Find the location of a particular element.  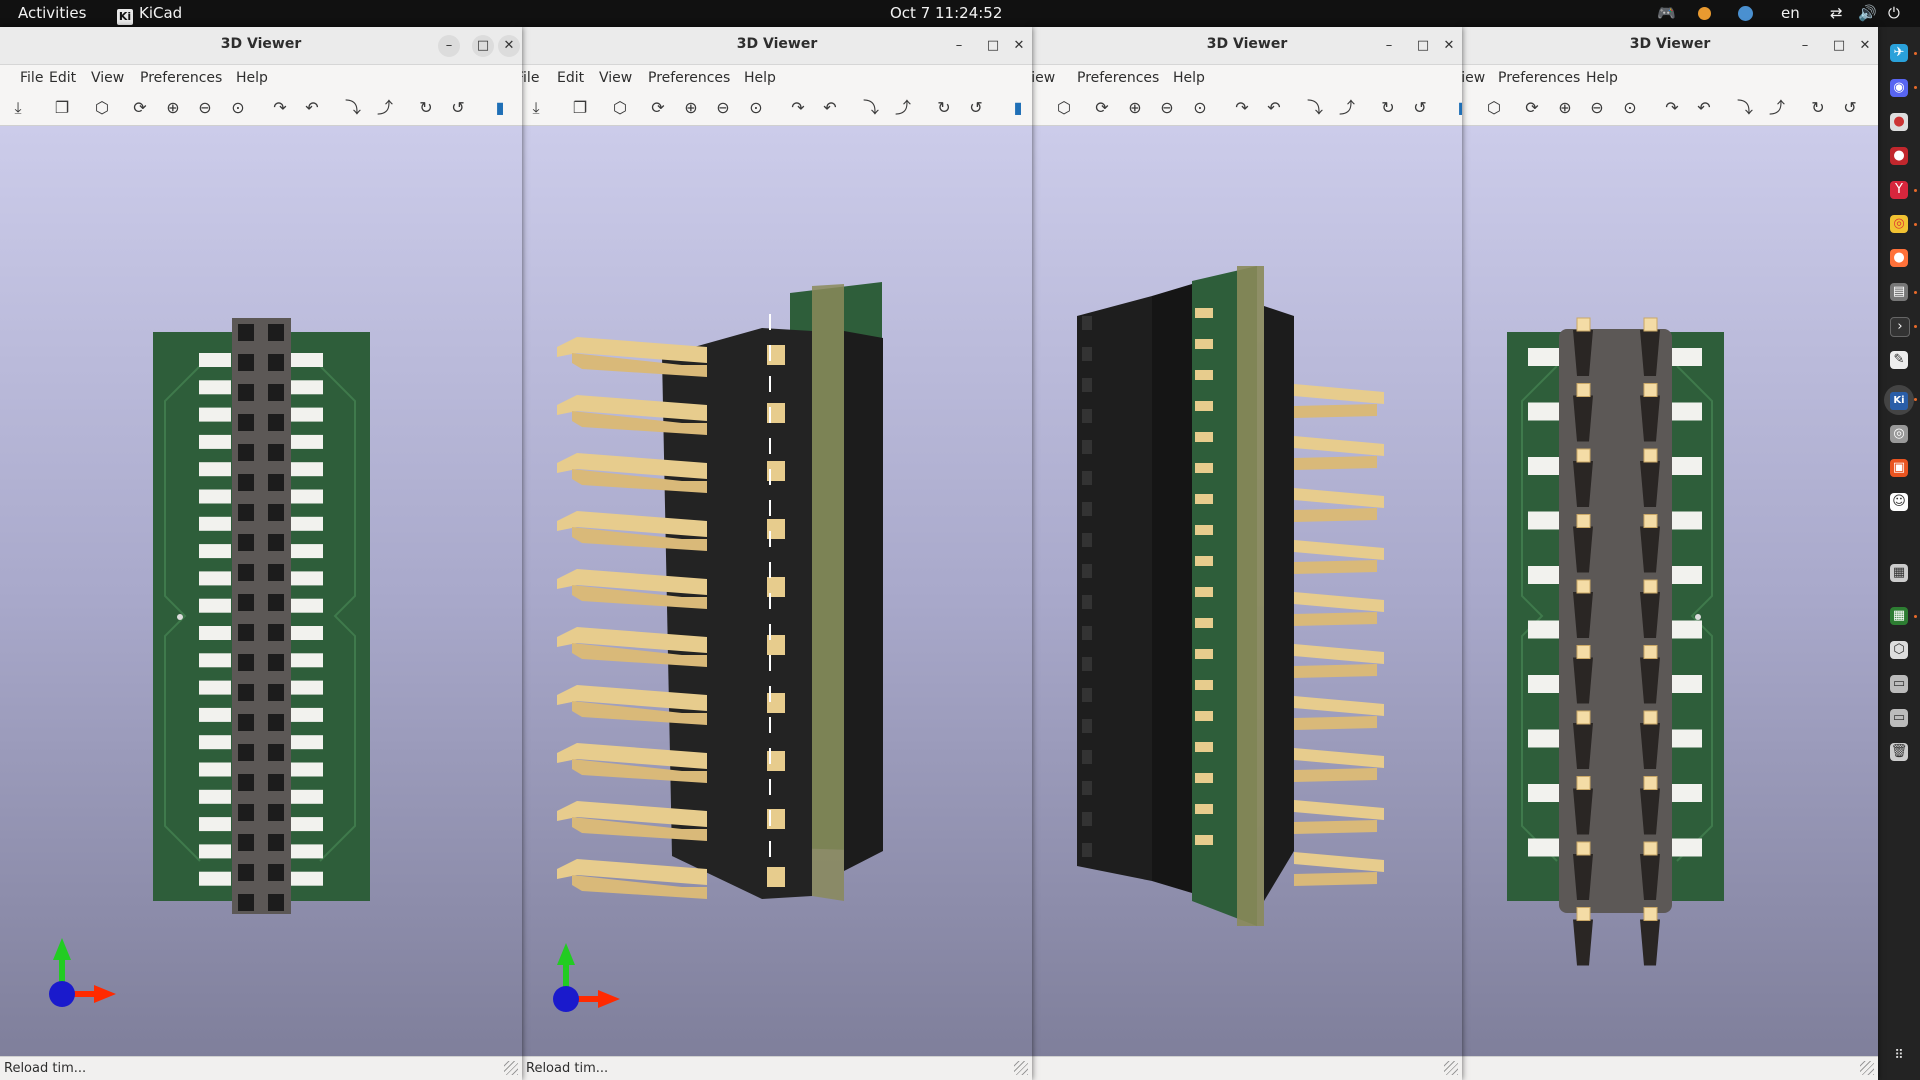

menu-file: File is located at coordinates (31, 78).